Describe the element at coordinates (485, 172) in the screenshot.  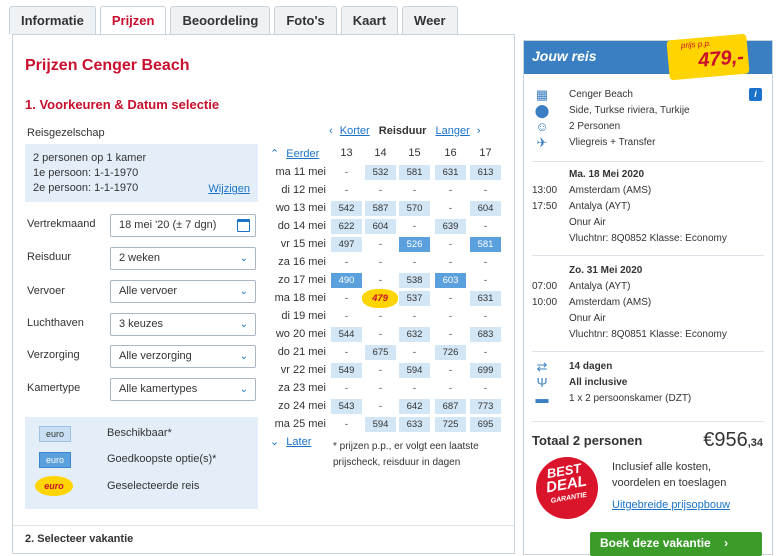
I see `grid-cell-price: 613` at that location.